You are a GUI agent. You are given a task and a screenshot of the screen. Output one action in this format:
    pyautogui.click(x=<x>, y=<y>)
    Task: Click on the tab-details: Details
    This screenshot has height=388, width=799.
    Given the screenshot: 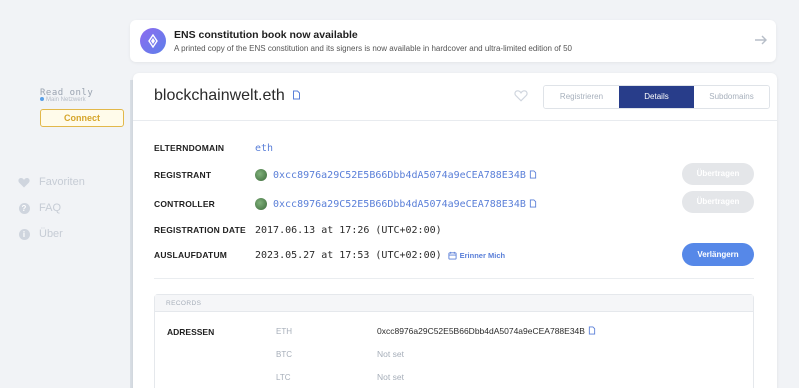 What is the action you would take?
    pyautogui.click(x=656, y=97)
    